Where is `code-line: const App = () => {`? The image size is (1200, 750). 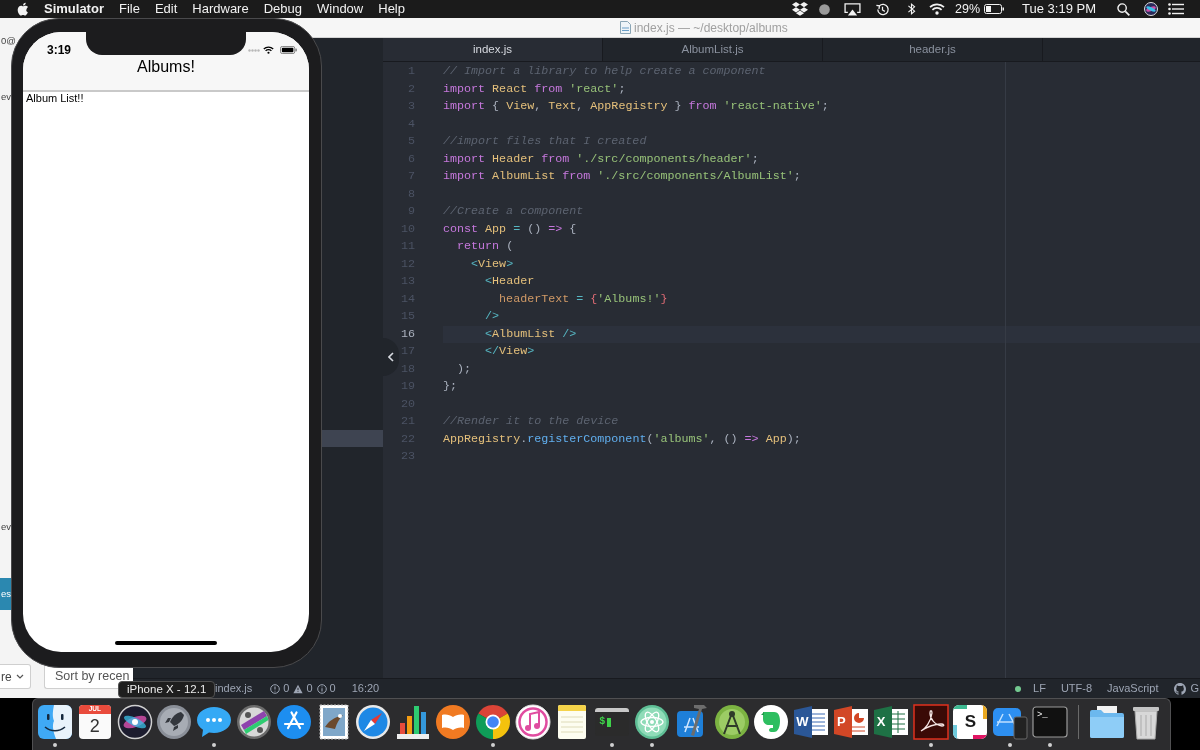 code-line: const App = () => { is located at coordinates (510, 229).